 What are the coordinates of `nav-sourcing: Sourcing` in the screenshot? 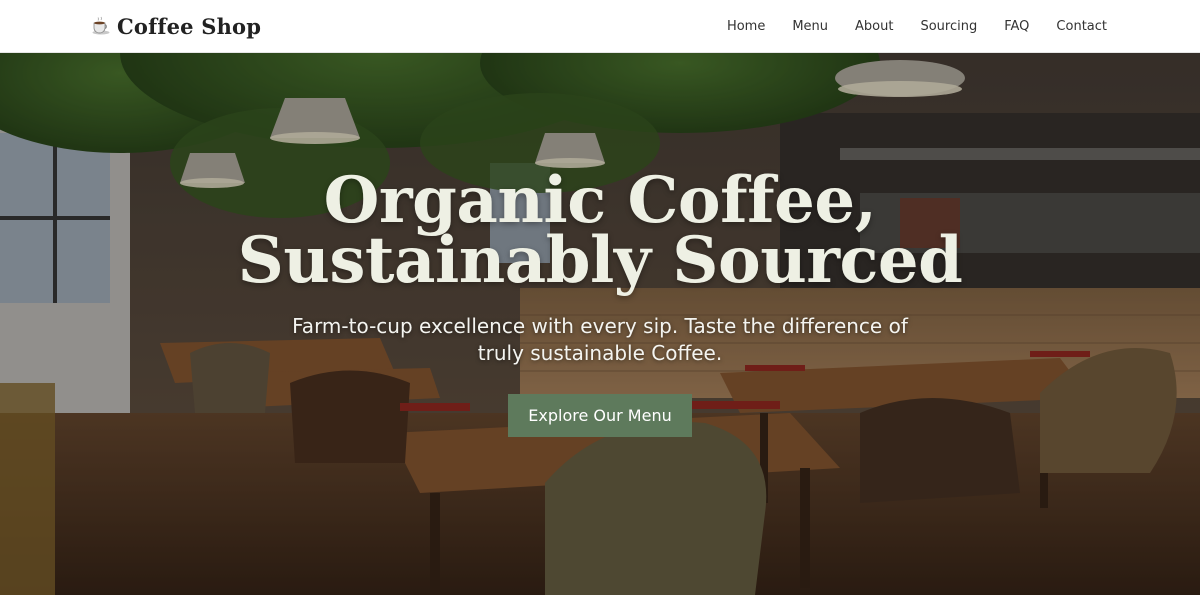 It's located at (948, 26).